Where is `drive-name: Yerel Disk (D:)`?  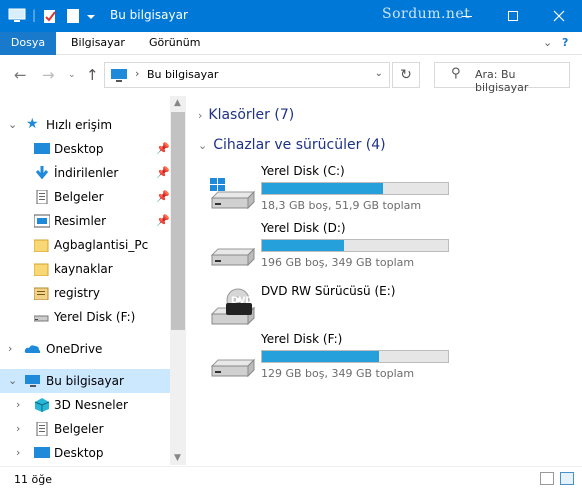 drive-name: Yerel Disk (D:) is located at coordinates (303, 228).